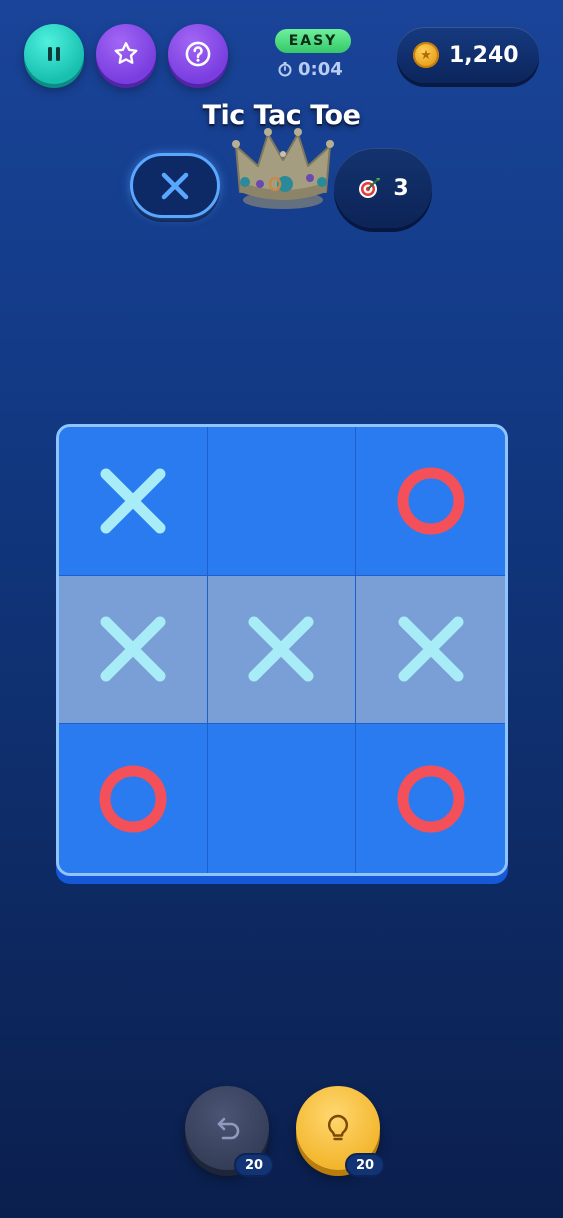  What do you see at coordinates (365, 1165) in the screenshot?
I see `hint-count-badge: 20` at bounding box center [365, 1165].